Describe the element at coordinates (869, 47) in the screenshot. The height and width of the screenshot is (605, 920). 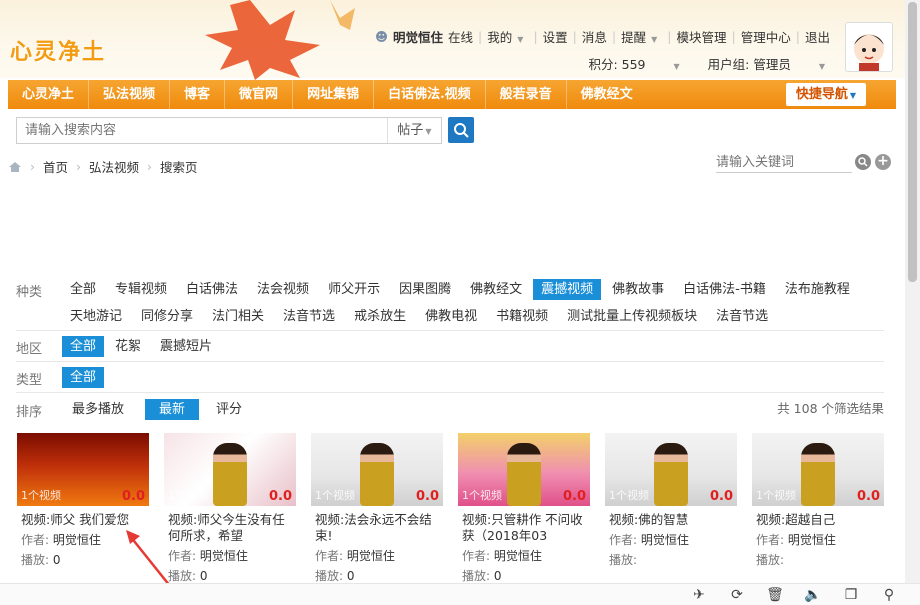
I see `avatar` at that location.